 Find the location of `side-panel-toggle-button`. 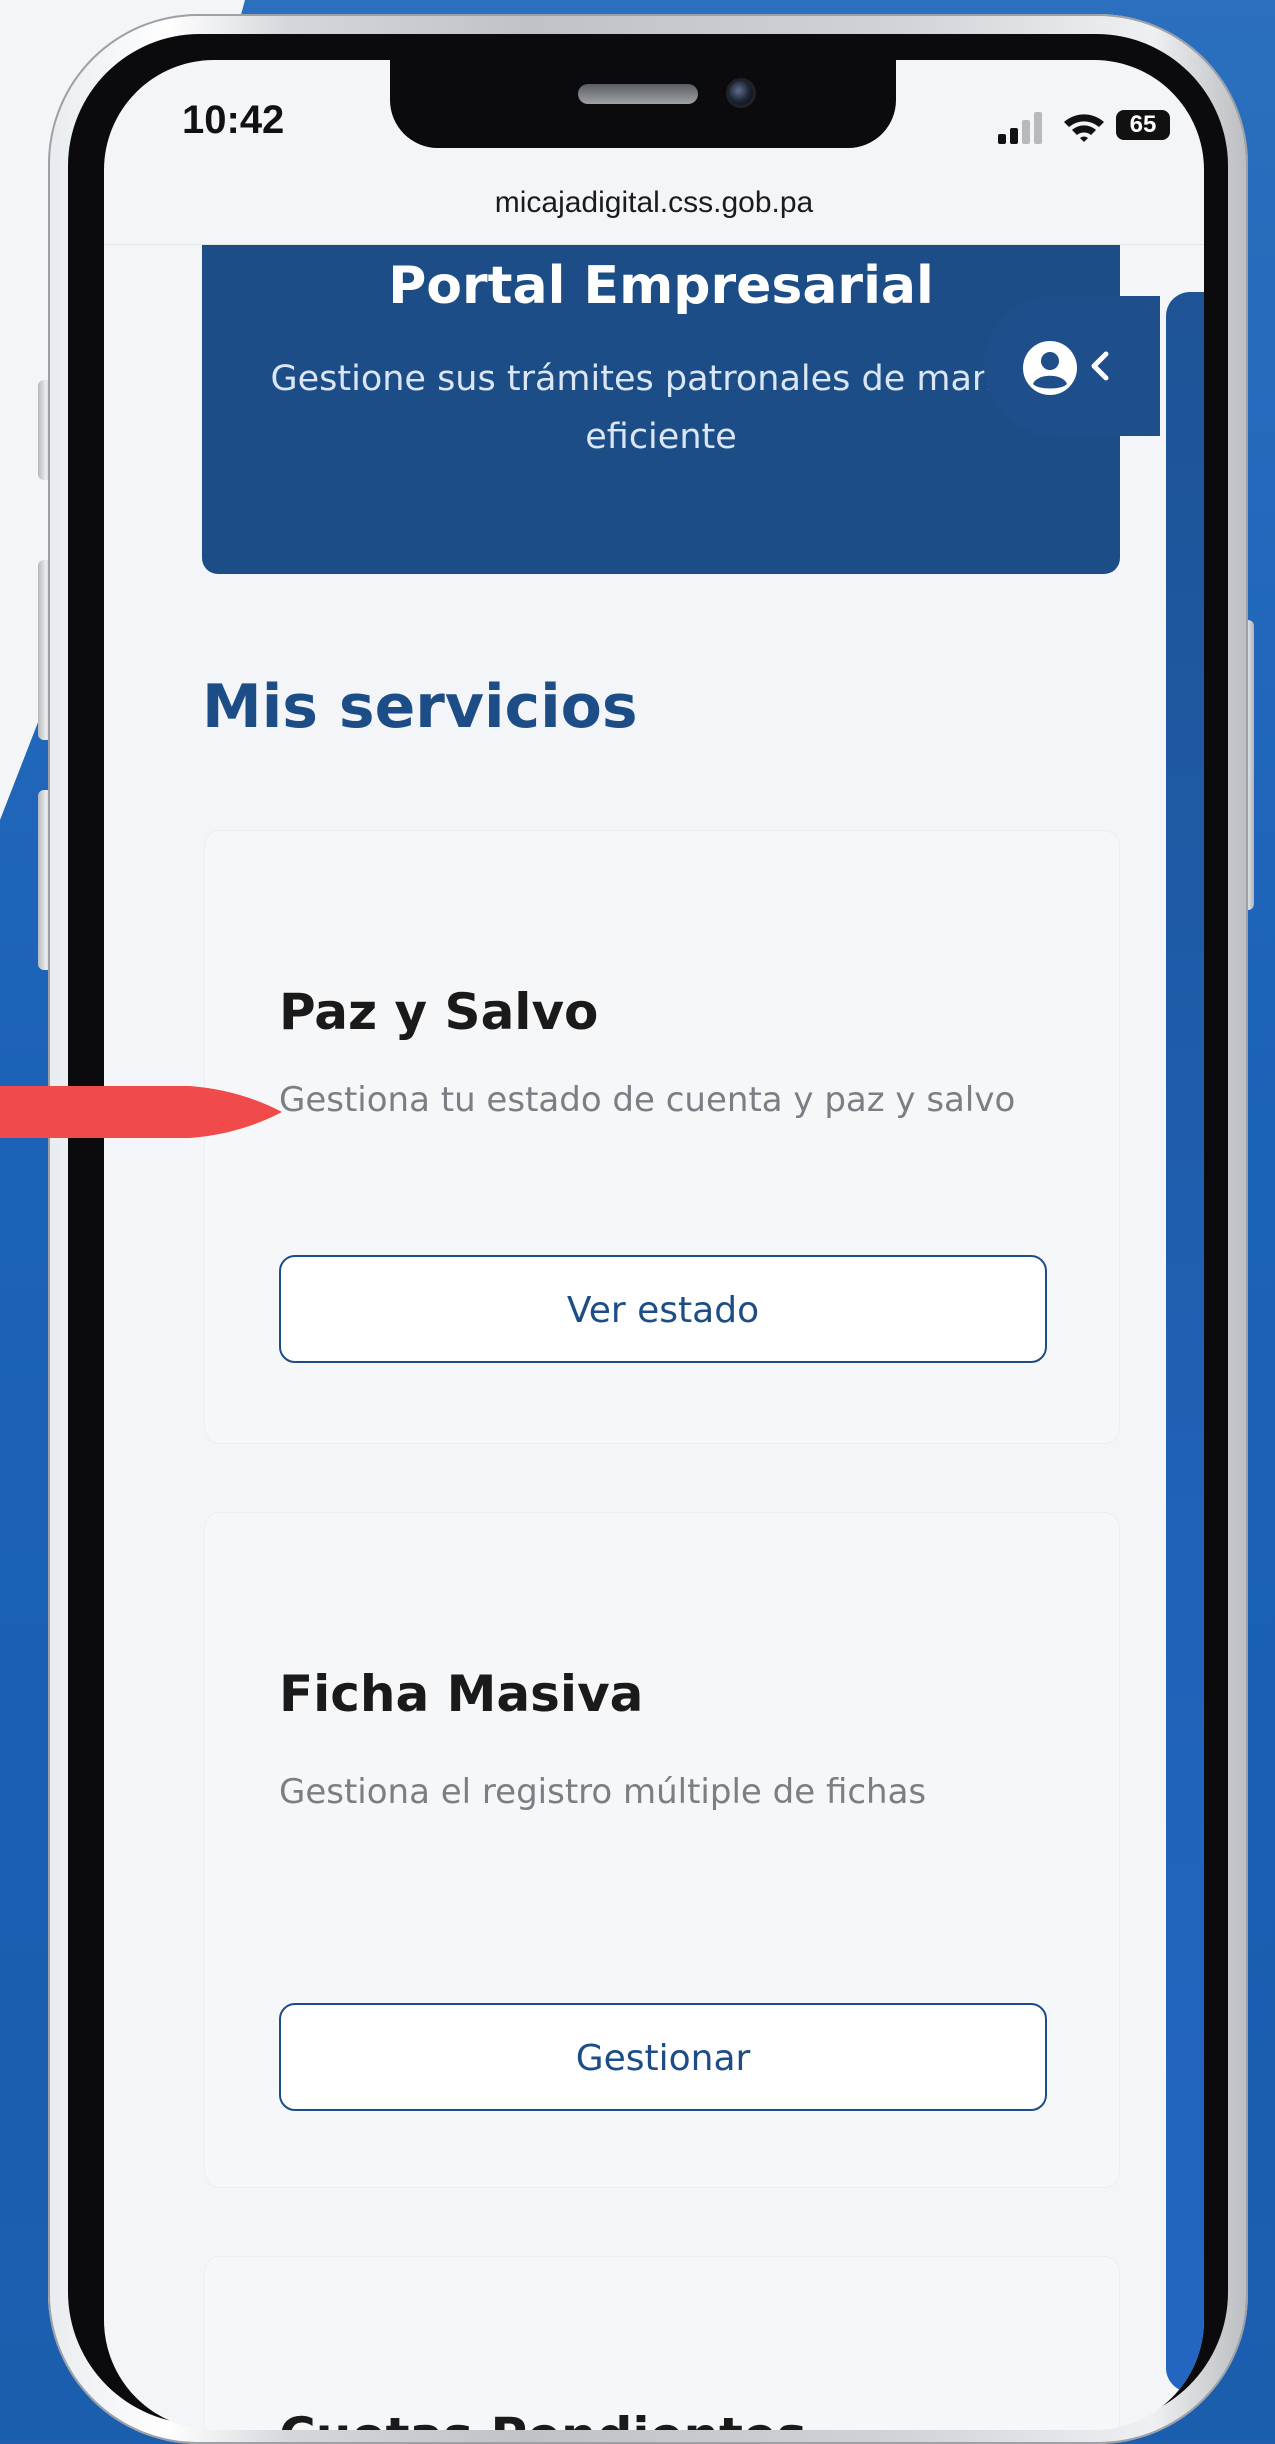

side-panel-toggle-button is located at coordinates (1072, 366).